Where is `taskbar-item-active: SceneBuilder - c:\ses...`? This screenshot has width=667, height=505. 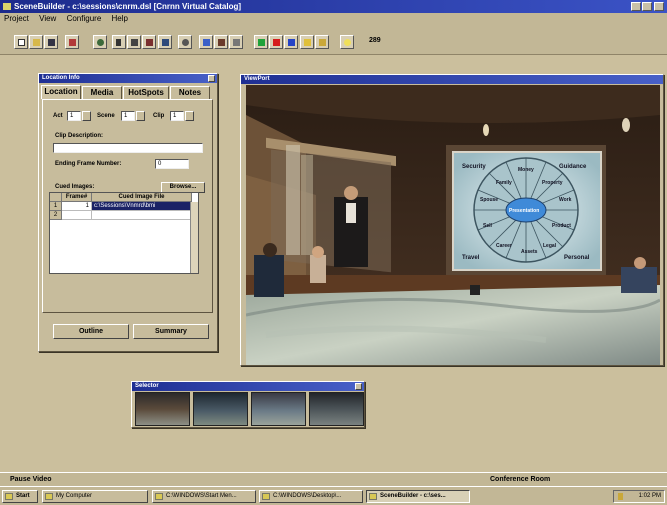
taskbar-item-active: SceneBuilder - c:\ses... is located at coordinates (418, 496).